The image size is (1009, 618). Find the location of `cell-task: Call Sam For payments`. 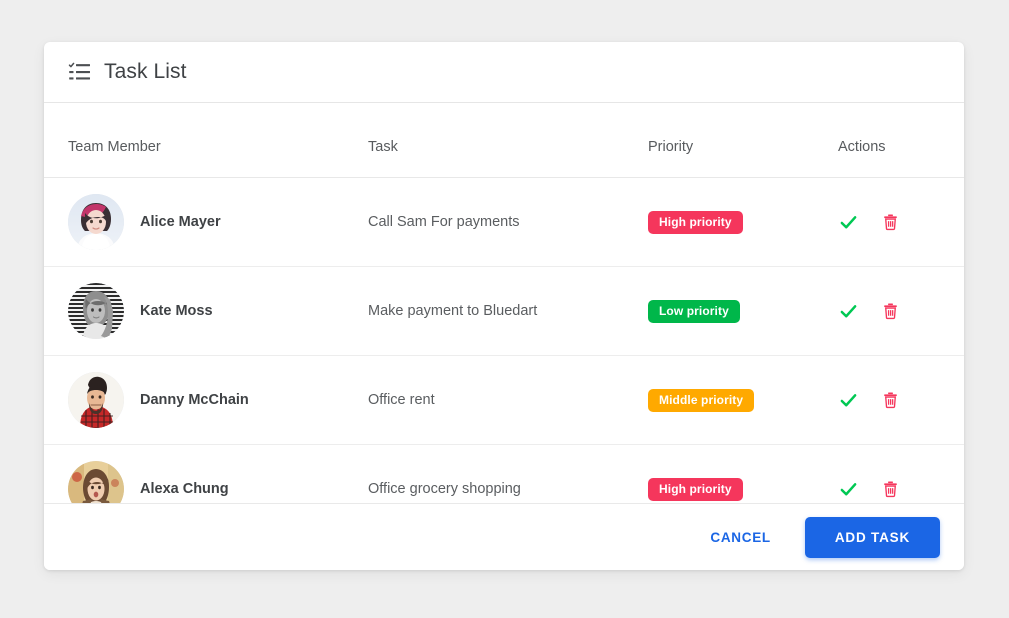

cell-task: Call Sam For payments is located at coordinates (508, 222).